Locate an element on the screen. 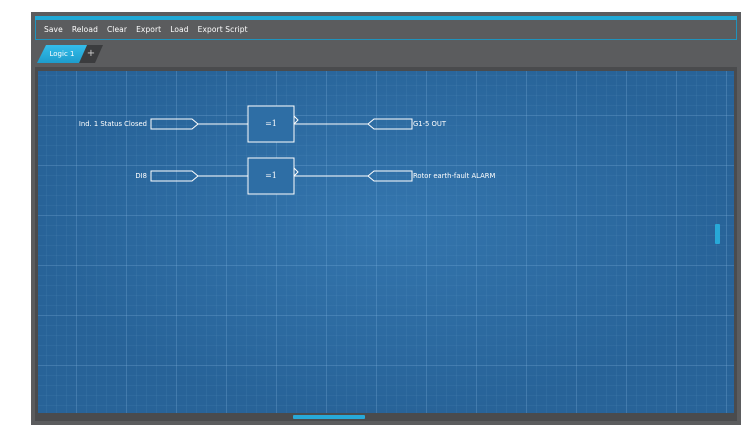  menu-load: Load is located at coordinates (179, 29).